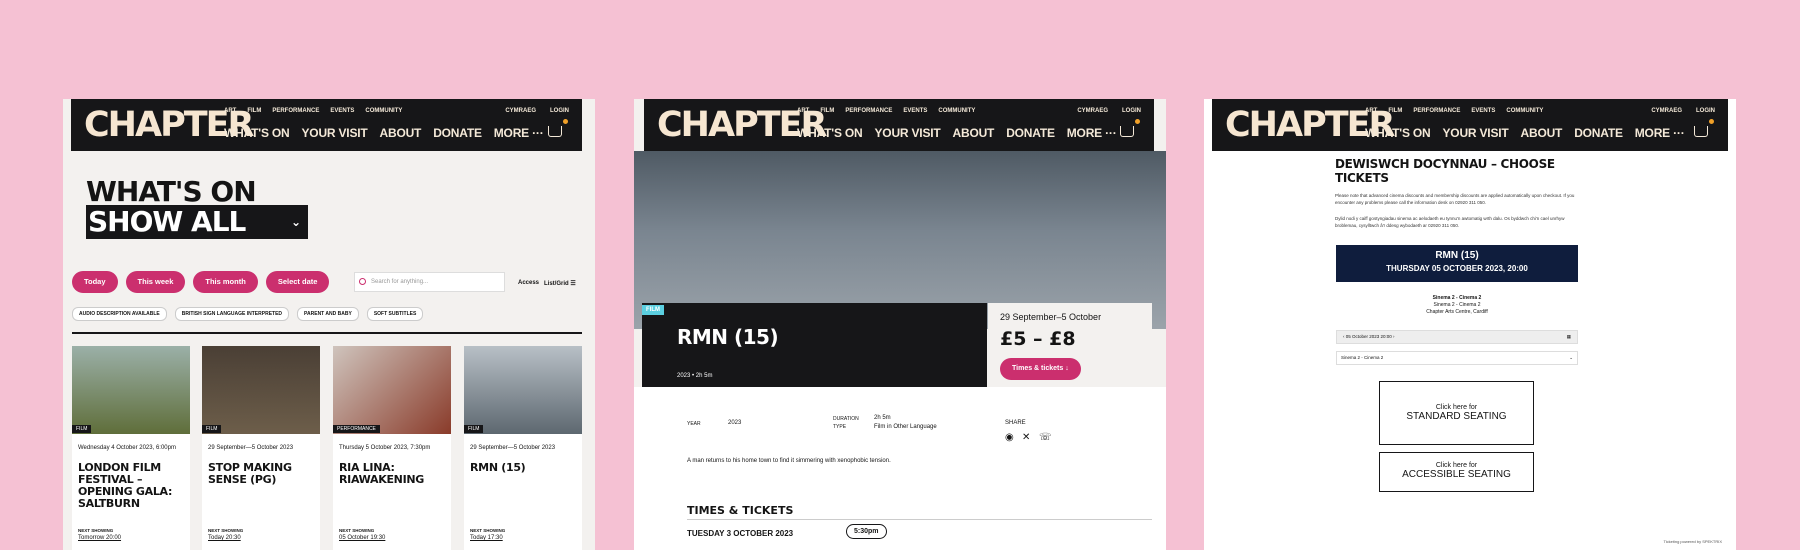  What do you see at coordinates (1009, 437) in the screenshot?
I see `facebook-icon: ◉` at bounding box center [1009, 437].